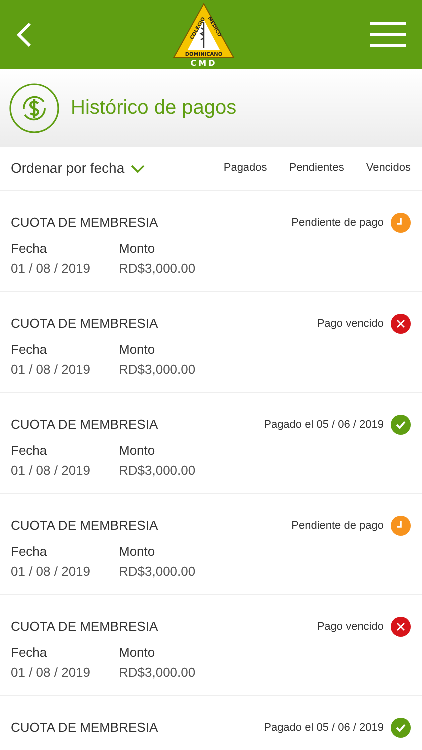 This screenshot has height=750, width=422. I want to click on filter-tab: Pagados, so click(246, 168).